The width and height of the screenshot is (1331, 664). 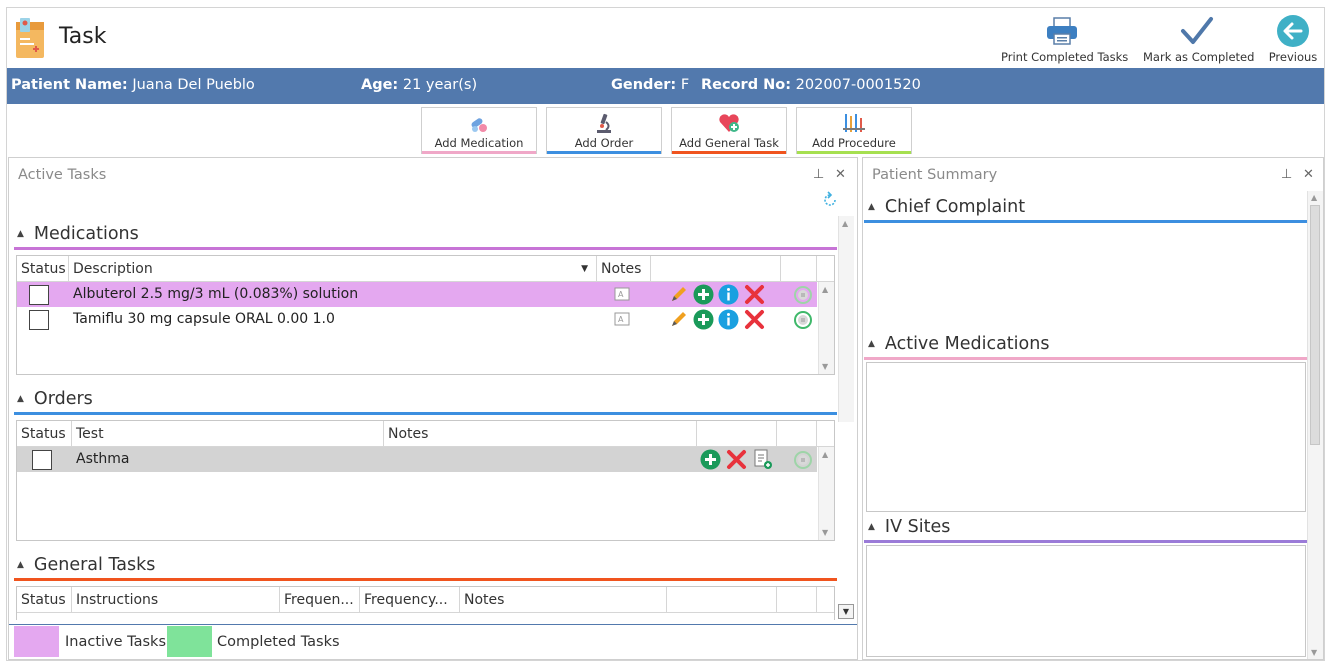 I want to click on add-general-task-button: Add General Task, so click(x=729, y=130).